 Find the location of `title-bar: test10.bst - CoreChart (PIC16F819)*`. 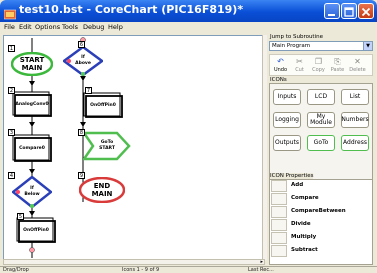

title-bar: test10.bst - CoreChart (PIC16F819)* is located at coordinates (188, 11).